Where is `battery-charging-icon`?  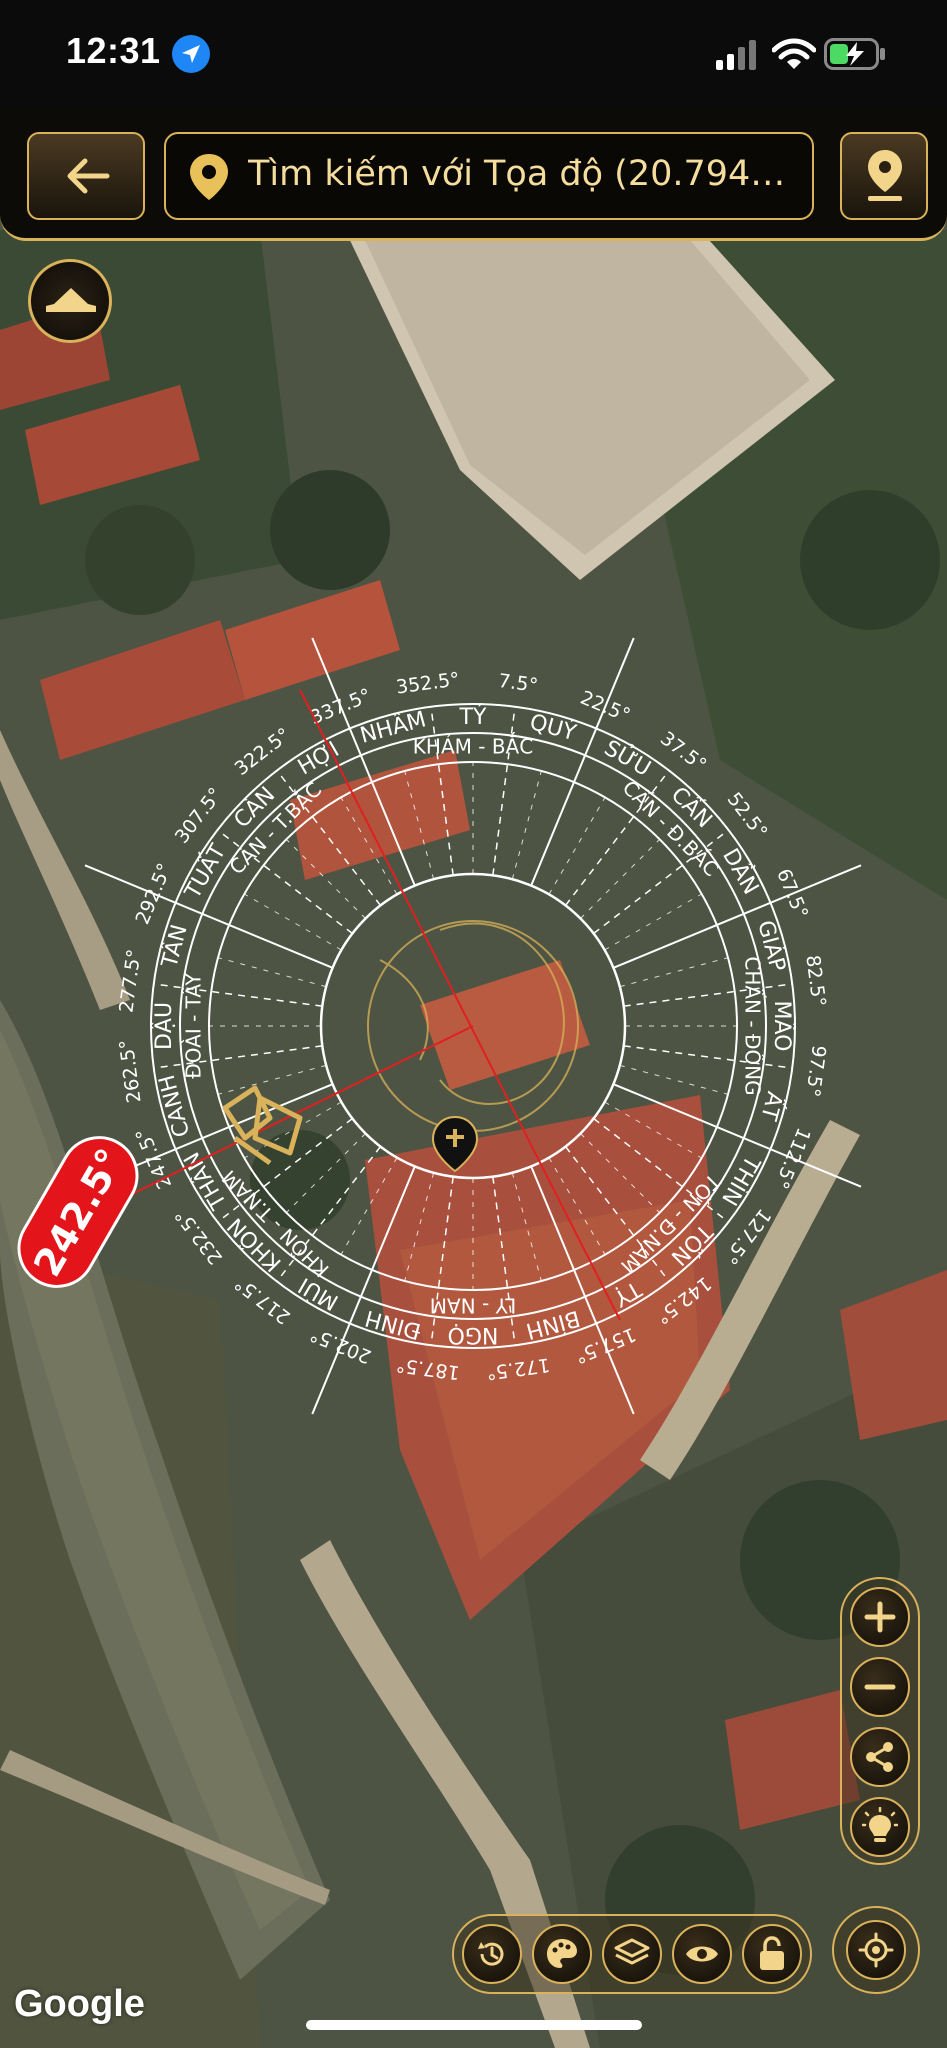 battery-charging-icon is located at coordinates (854, 54).